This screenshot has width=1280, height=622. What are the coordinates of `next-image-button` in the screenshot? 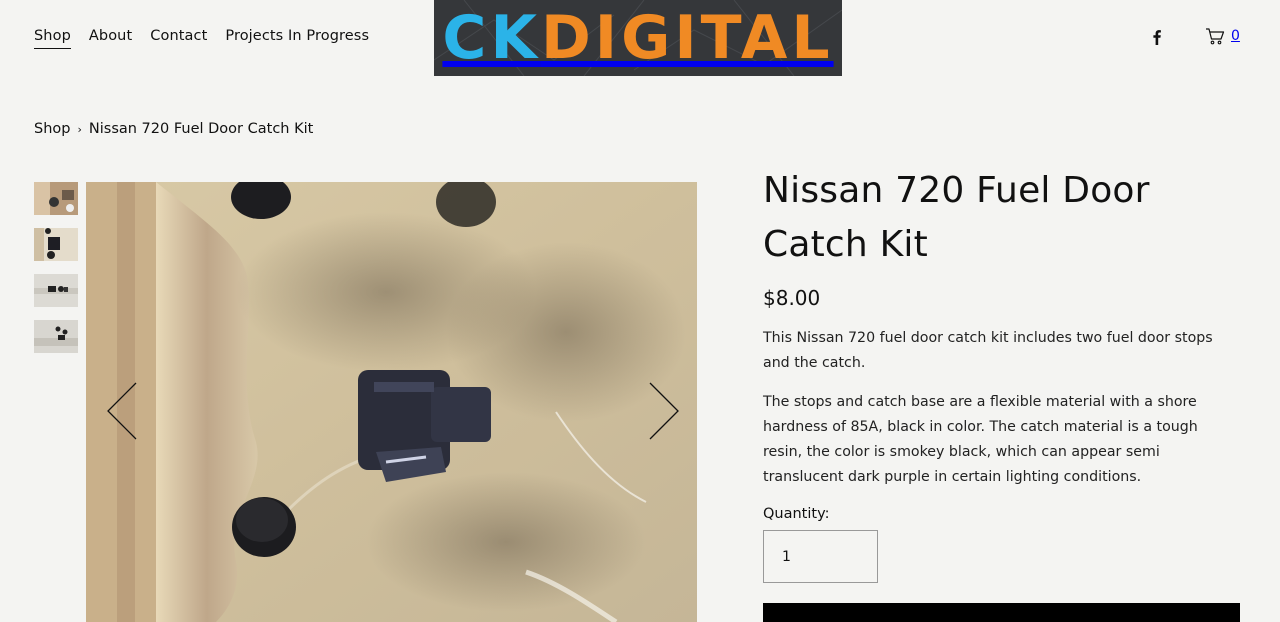 It's located at (664, 411).